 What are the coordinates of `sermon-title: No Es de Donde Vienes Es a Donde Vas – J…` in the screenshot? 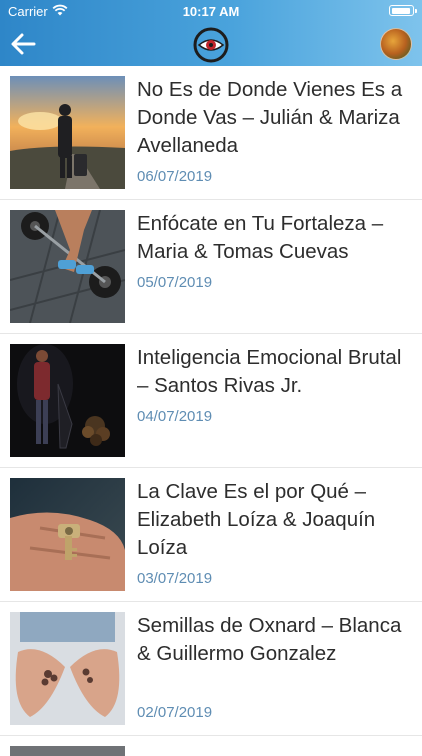 It's located at (270, 117).